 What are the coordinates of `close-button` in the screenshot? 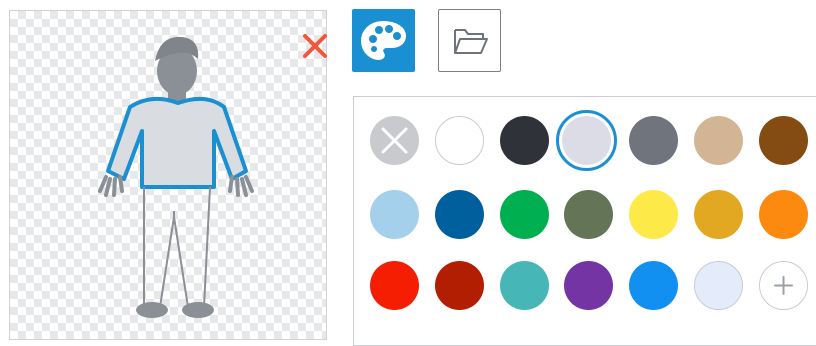 It's located at (315, 46).